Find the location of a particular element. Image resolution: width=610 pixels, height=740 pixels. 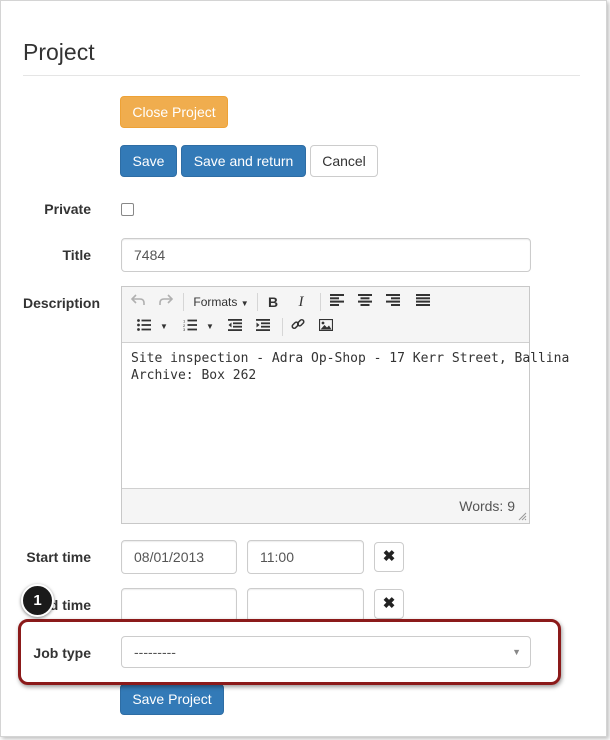

formats-dropdown: Formats ▼ is located at coordinates (221, 302).